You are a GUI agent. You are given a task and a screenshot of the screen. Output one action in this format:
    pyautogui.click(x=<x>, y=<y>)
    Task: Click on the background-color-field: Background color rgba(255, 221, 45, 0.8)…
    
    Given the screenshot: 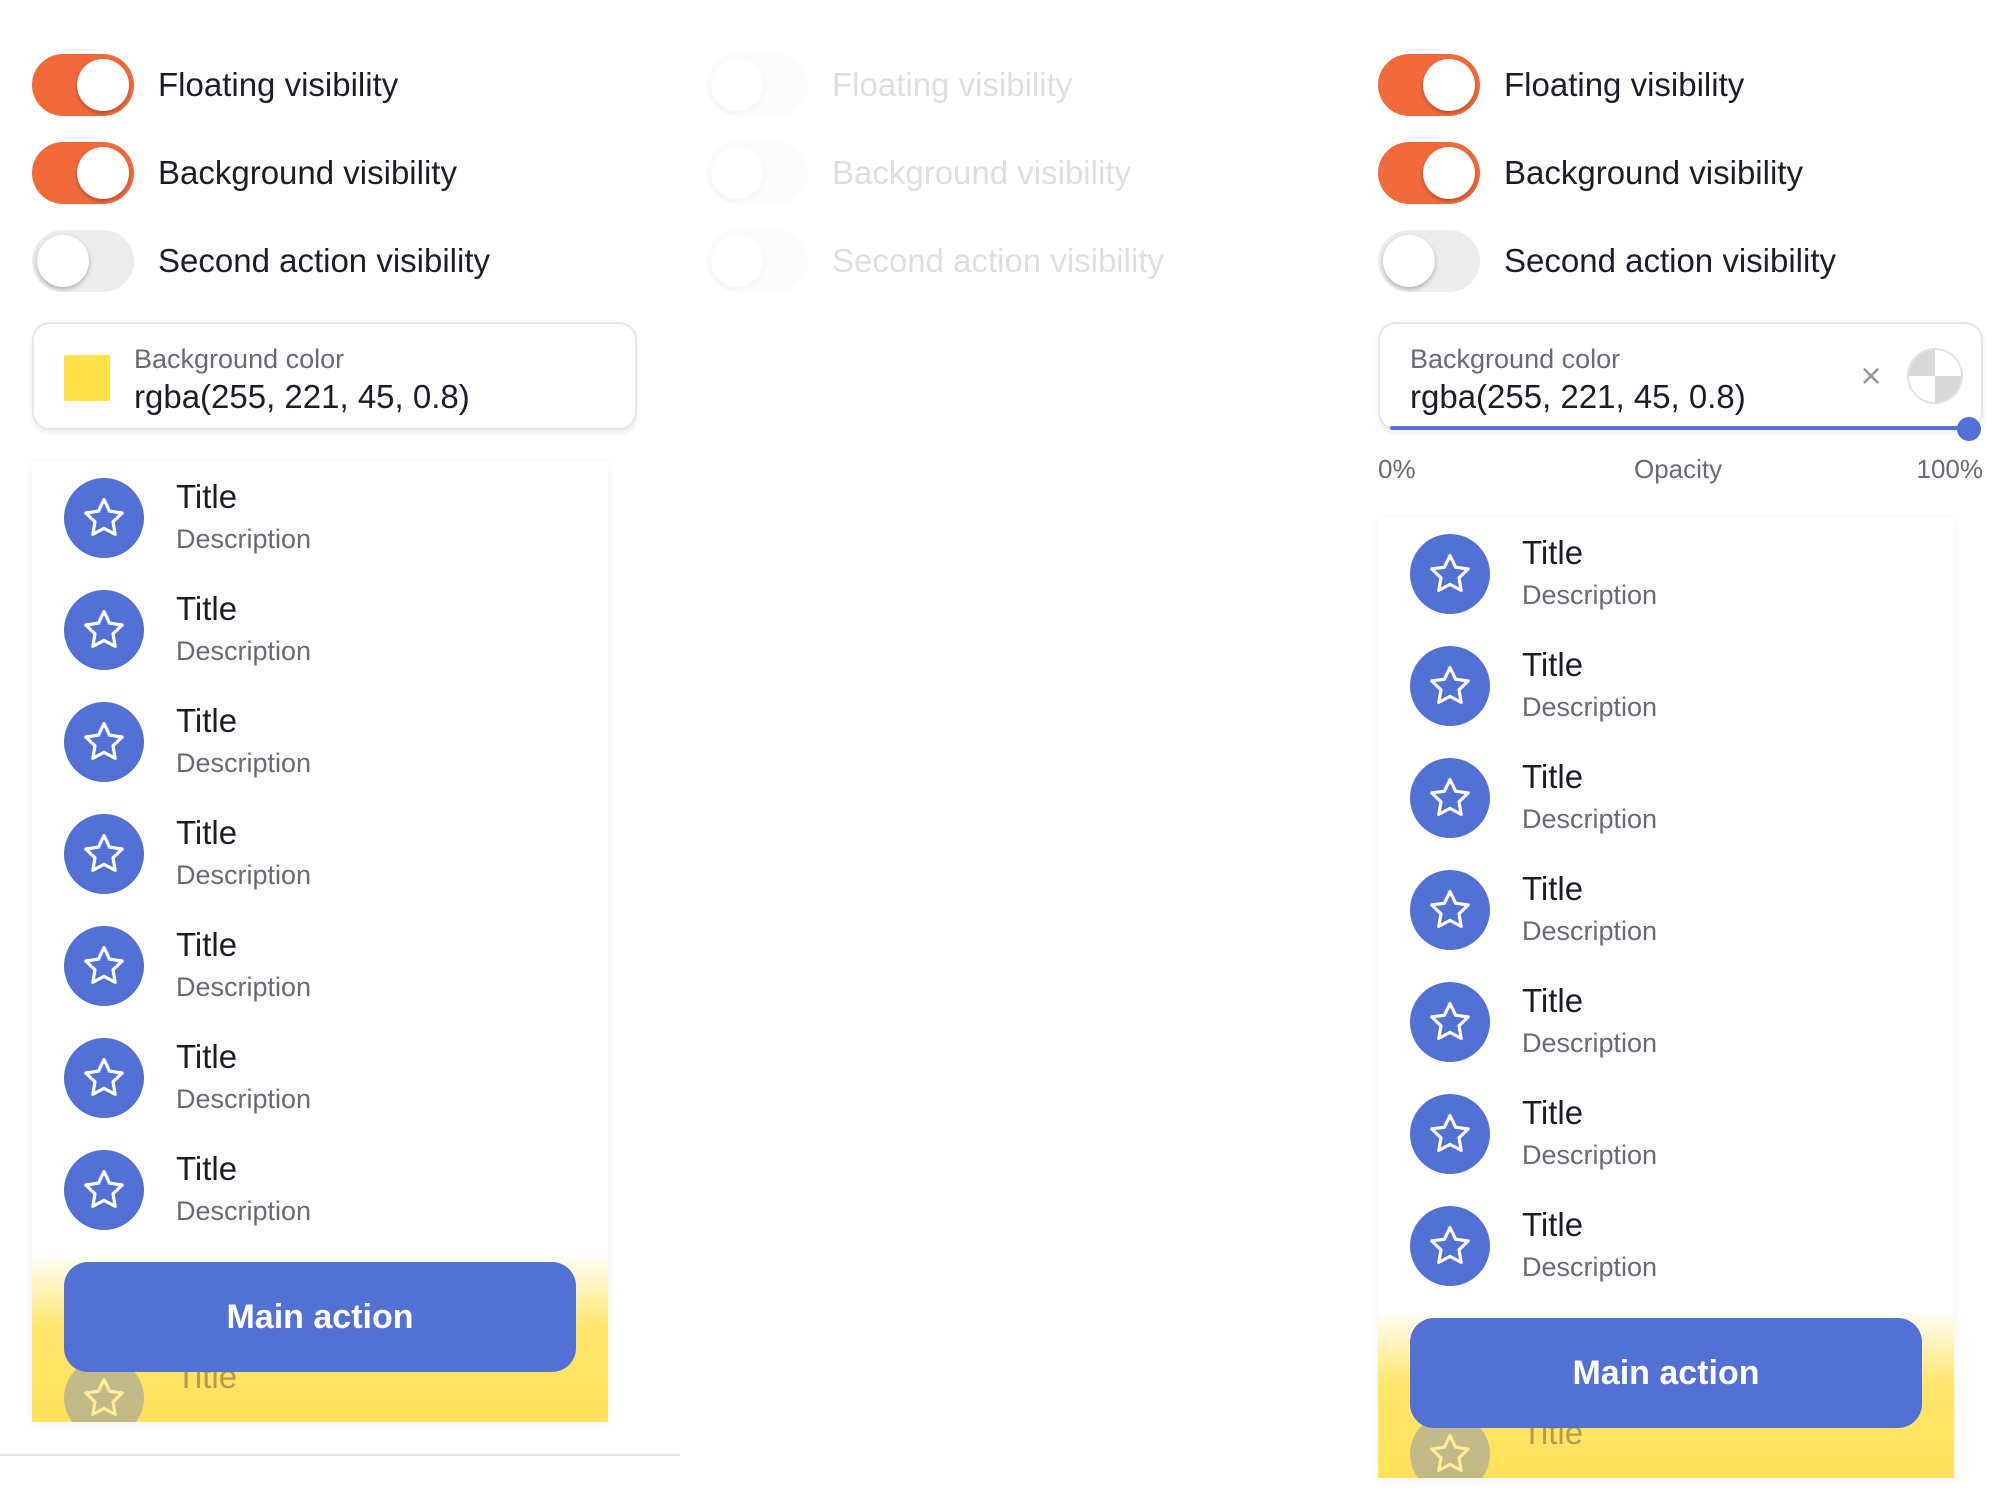 What is the action you would take?
    pyautogui.click(x=1680, y=381)
    